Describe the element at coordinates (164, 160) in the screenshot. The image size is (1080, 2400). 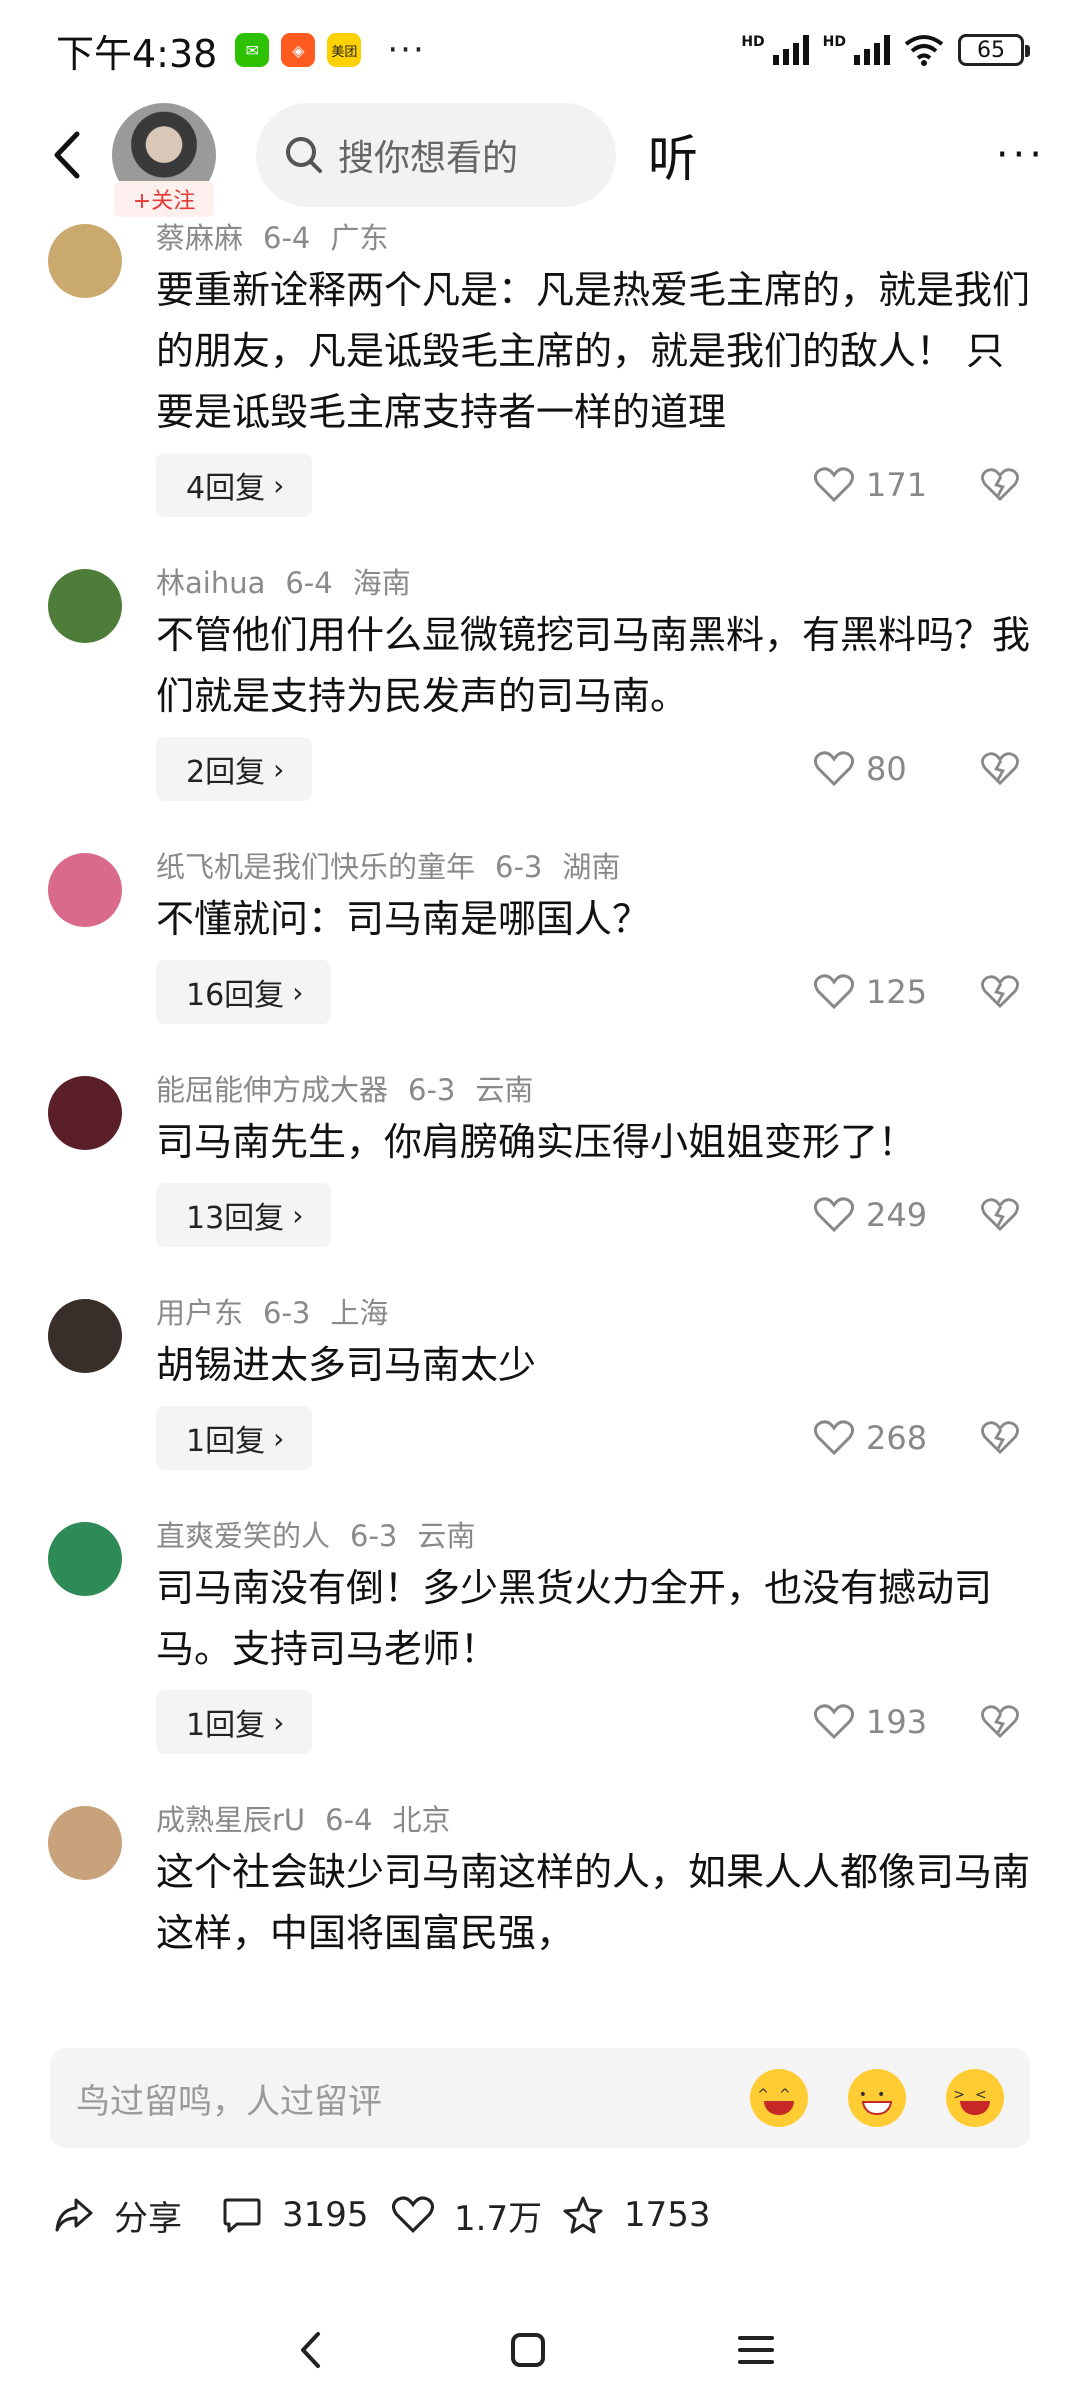
I see `author-avatar: +关注` at that location.